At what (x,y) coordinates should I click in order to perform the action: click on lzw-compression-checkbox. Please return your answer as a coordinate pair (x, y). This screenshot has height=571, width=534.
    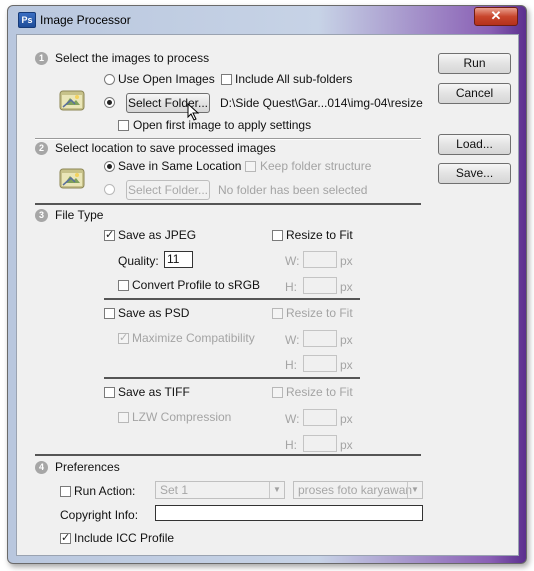
    Looking at the image, I should click on (123, 417).